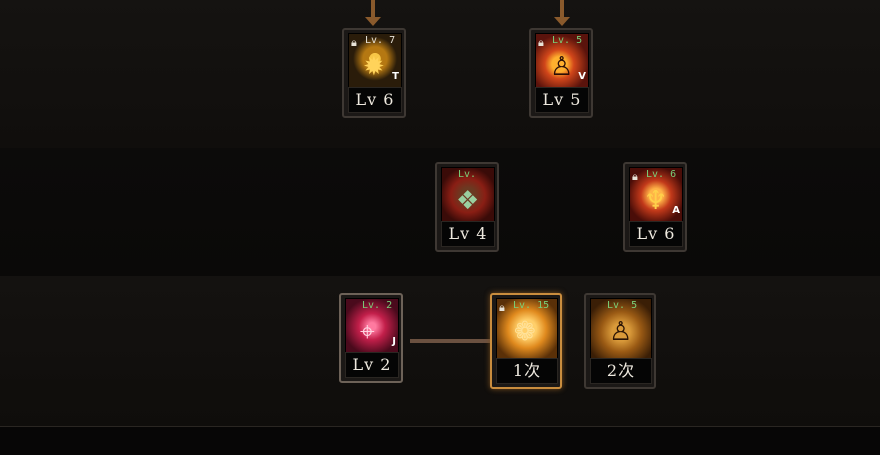  I want to click on skill-level-label: Lv 4, so click(468, 234).